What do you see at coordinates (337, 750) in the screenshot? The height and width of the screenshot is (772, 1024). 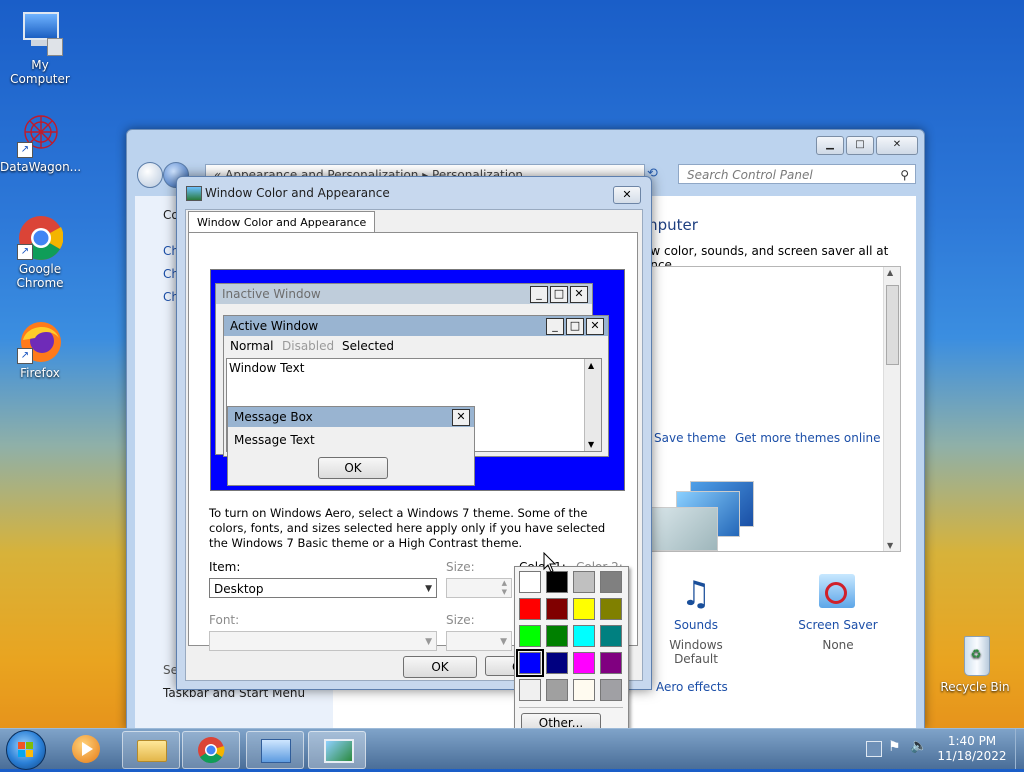 I see `taskbar-personalization-button` at bounding box center [337, 750].